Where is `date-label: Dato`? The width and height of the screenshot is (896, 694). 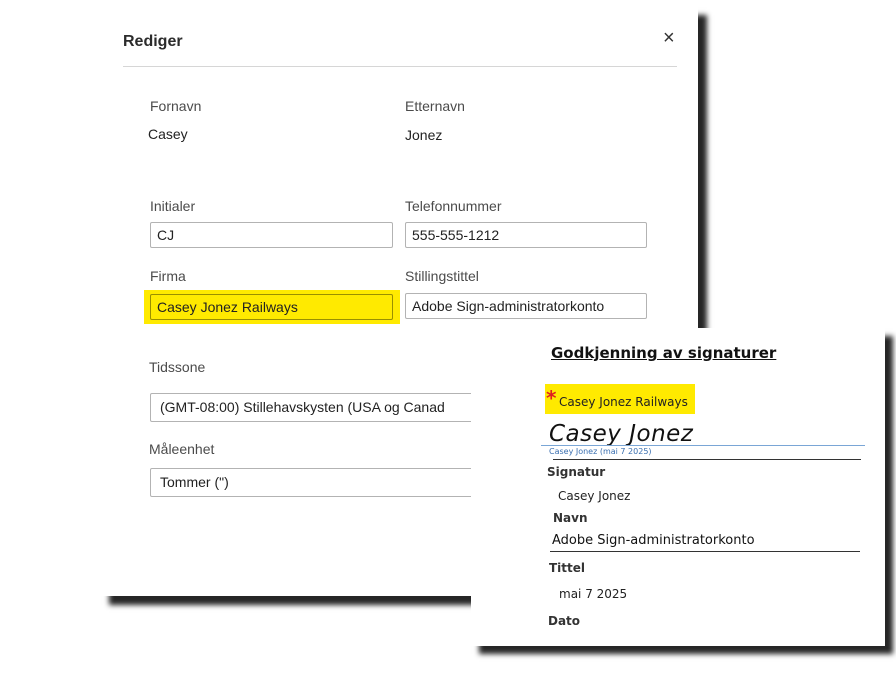 date-label: Dato is located at coordinates (564, 621).